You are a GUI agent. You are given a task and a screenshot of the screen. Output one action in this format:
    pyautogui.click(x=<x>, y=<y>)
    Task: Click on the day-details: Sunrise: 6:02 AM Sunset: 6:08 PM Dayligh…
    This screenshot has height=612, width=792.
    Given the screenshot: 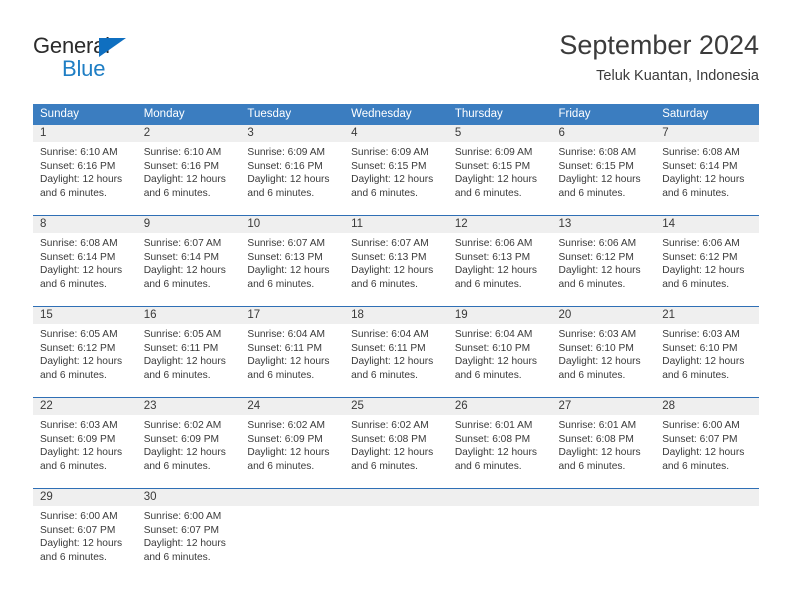 What is the action you would take?
    pyautogui.click(x=396, y=444)
    